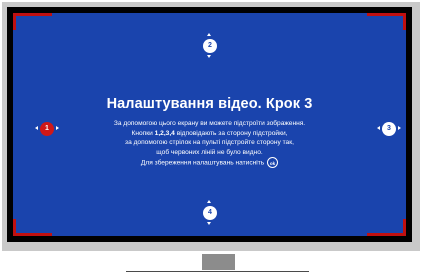  I want to click on instruction-line-2-prefix: Кнопки, so click(142, 133).